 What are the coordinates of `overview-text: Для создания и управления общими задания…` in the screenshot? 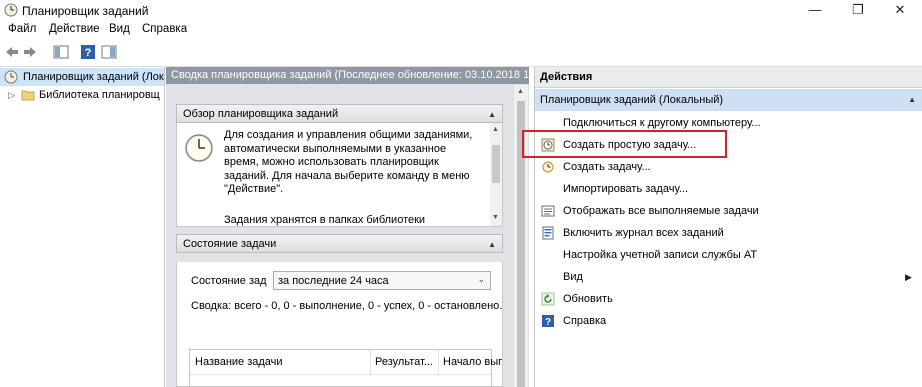 It's located at (348, 162).